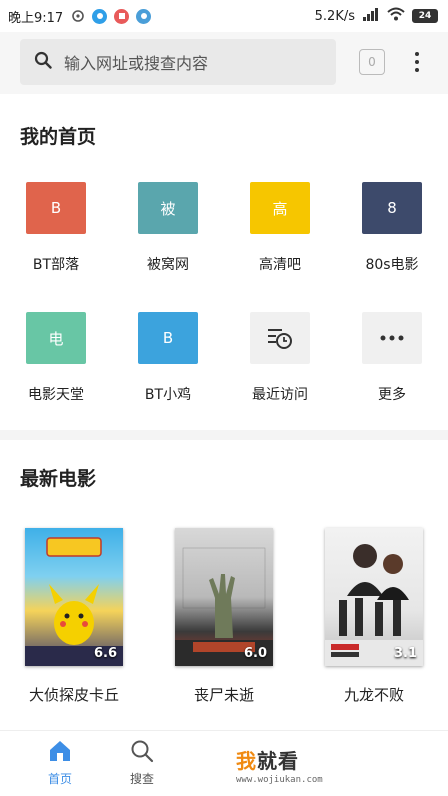 This screenshot has height=796, width=448. Describe the element at coordinates (280, 208) in the screenshot. I see `shortcut-logo: 高` at that location.